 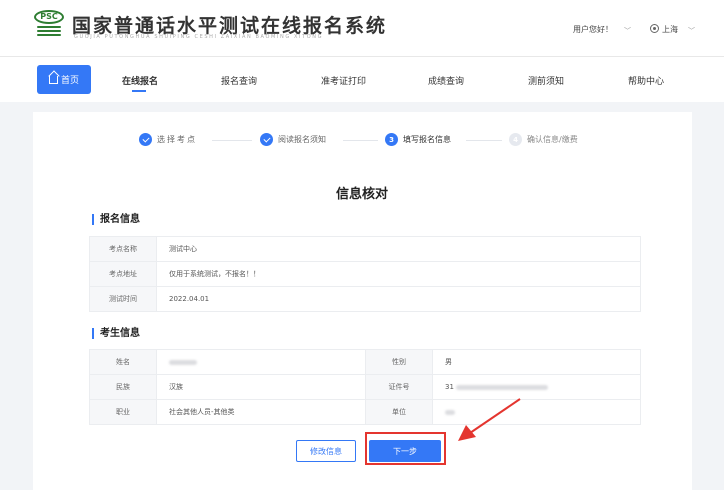 What do you see at coordinates (123, 274) in the screenshot?
I see `row-label: 考点地址` at bounding box center [123, 274].